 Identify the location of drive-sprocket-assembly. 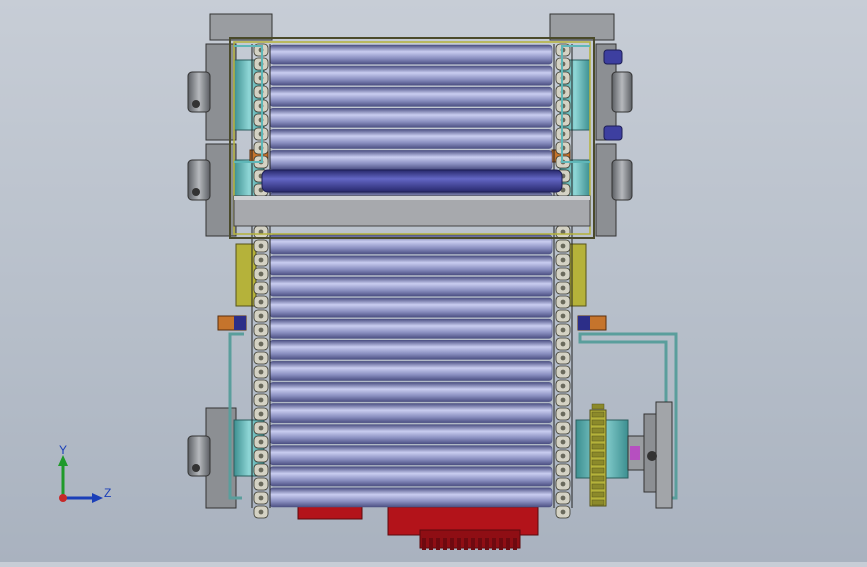
(626, 420).